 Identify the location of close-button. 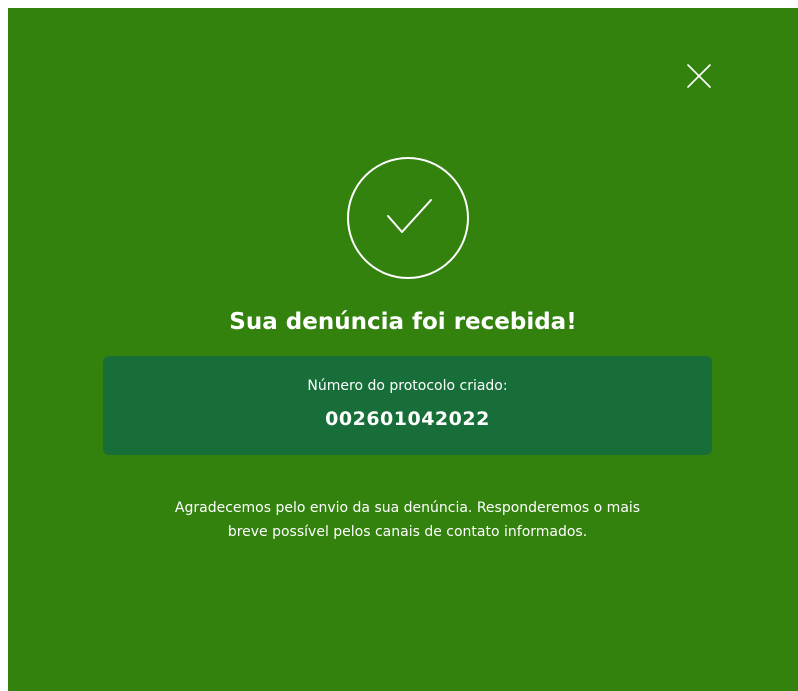
(699, 76).